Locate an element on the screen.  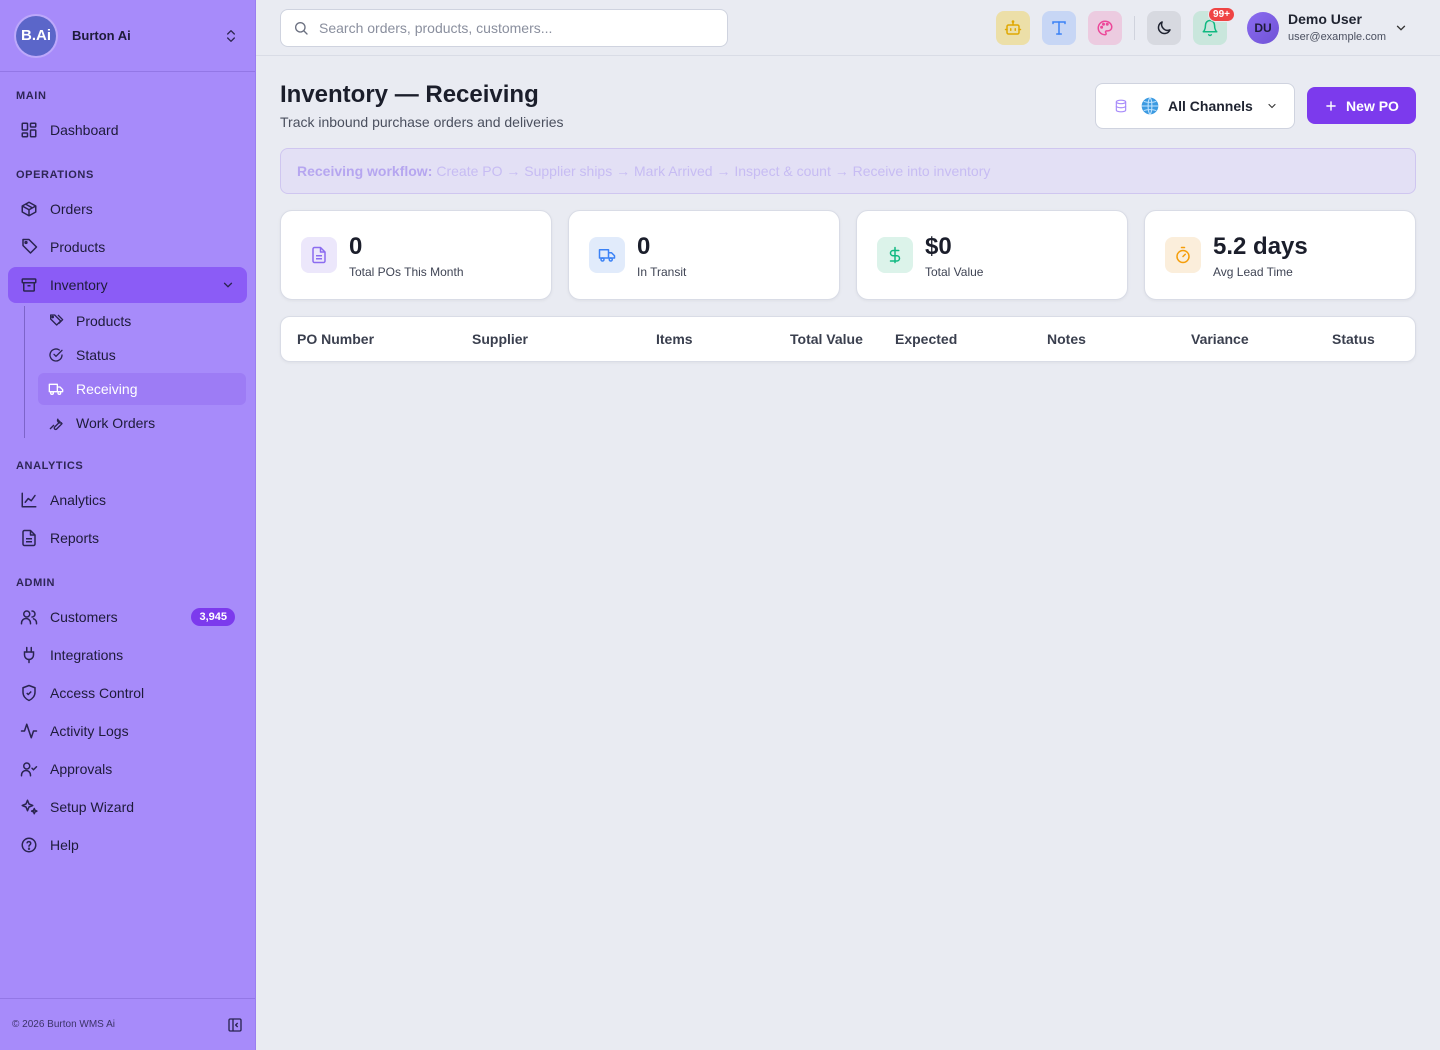
dark-mode-button is located at coordinates (1164, 28).